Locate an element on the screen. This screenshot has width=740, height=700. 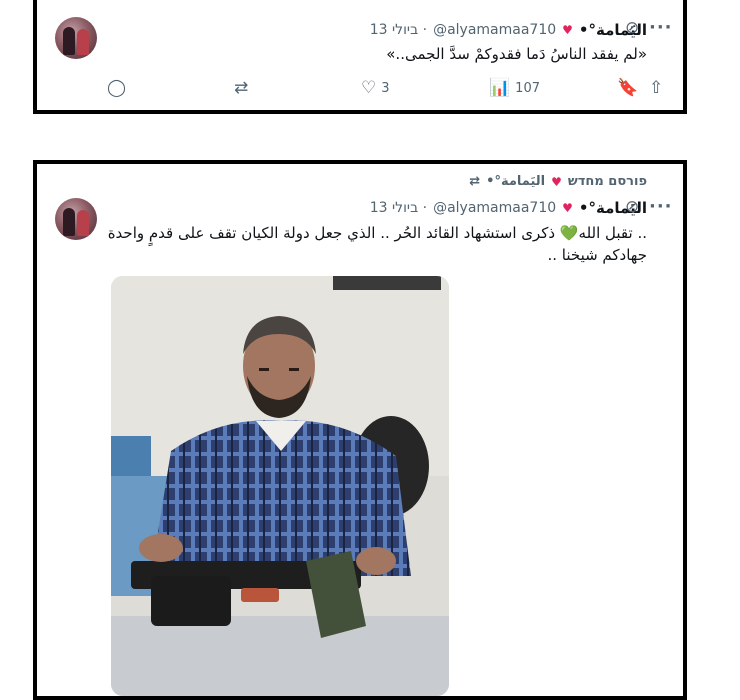
repost-author: •°اليَمامة is located at coordinates (515, 181).